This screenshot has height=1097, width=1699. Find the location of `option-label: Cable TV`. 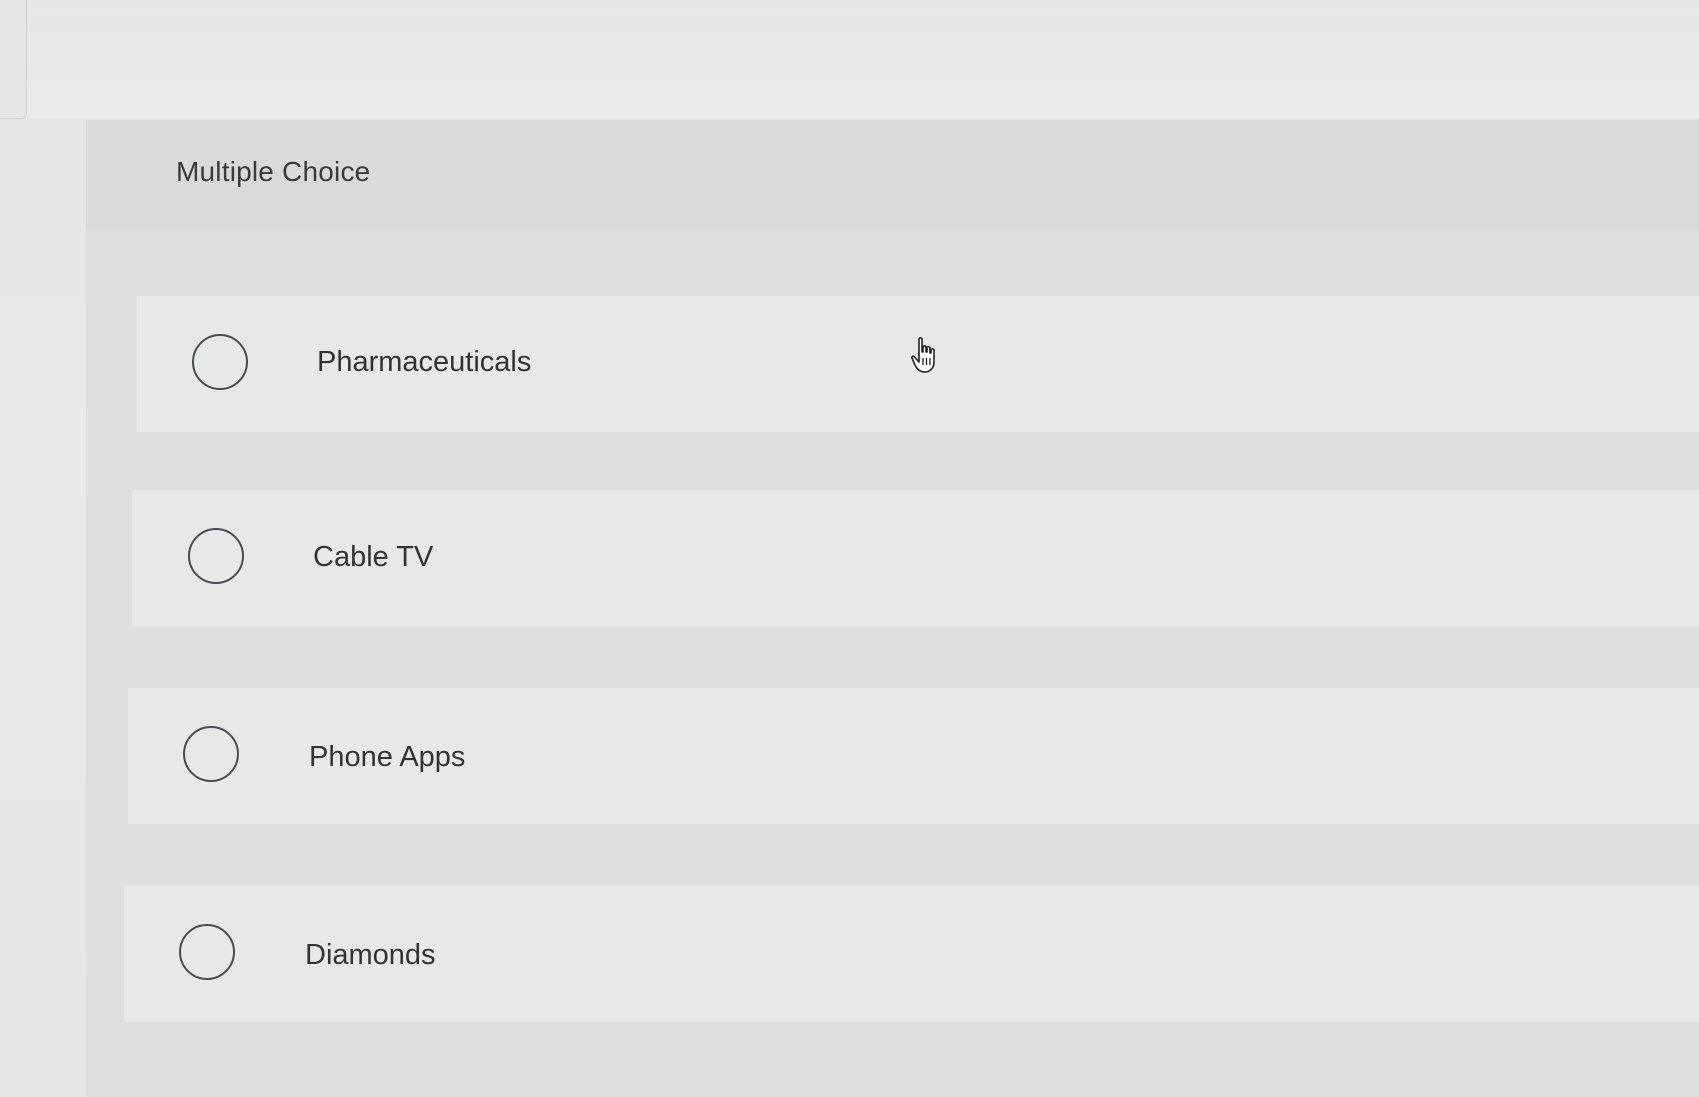

option-label: Cable TV is located at coordinates (373, 557).